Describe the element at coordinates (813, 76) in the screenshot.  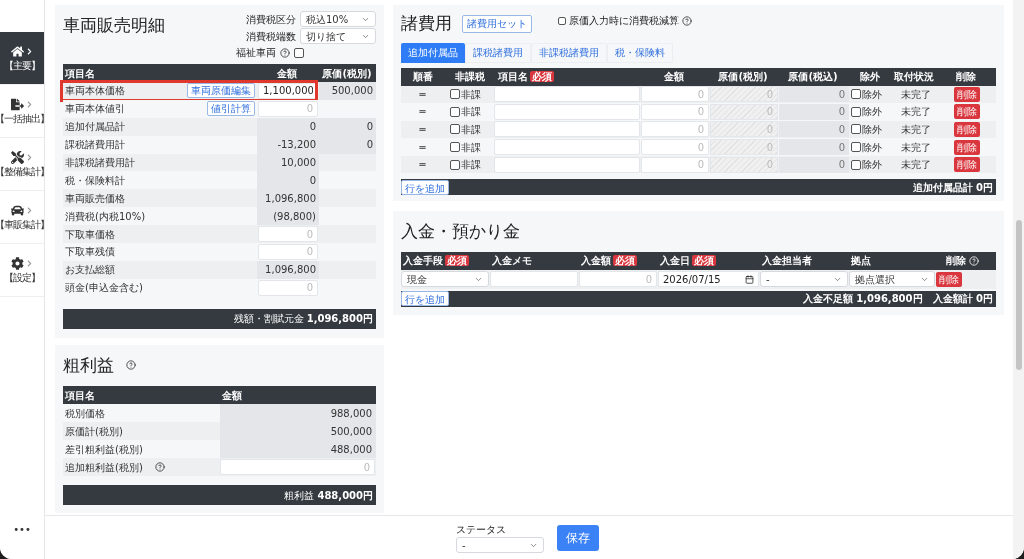
I see `column-header: 原価(税込)` at that location.